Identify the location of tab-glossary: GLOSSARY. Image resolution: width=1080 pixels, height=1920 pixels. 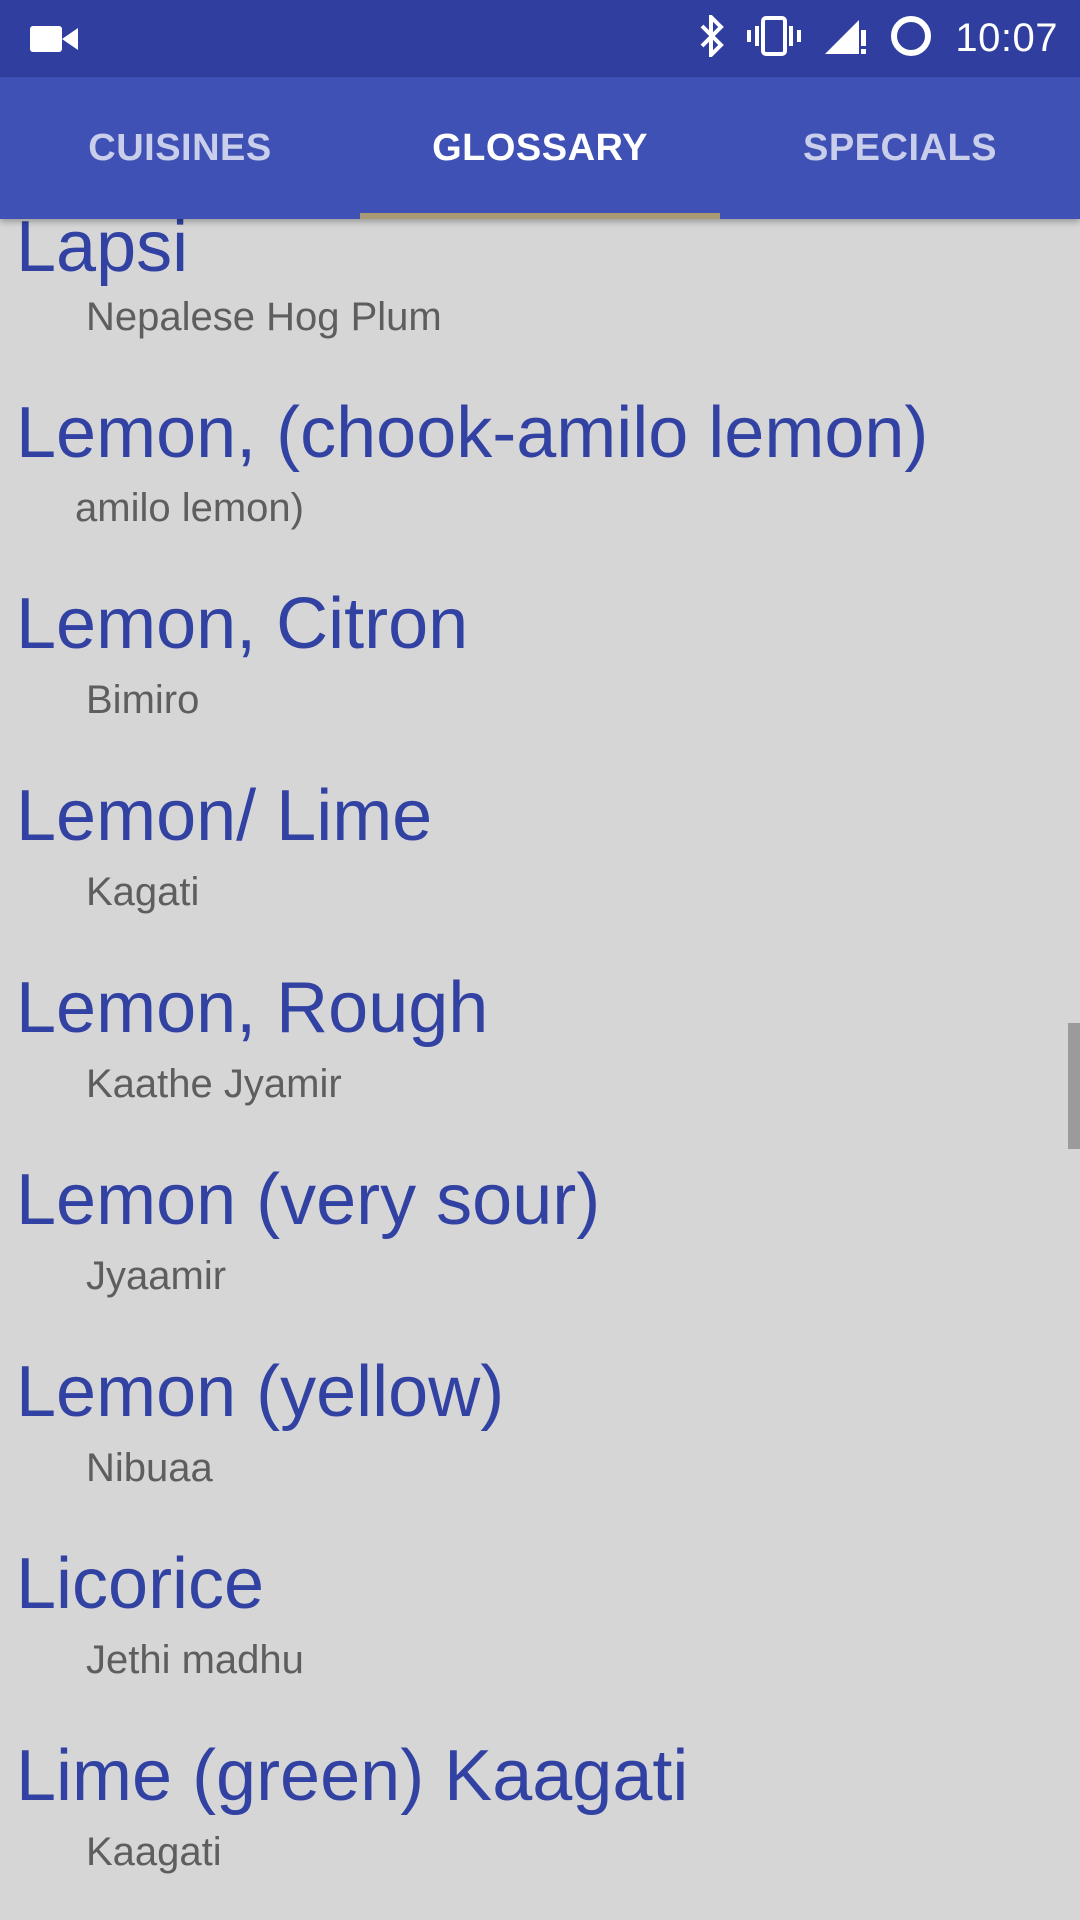
(540, 148).